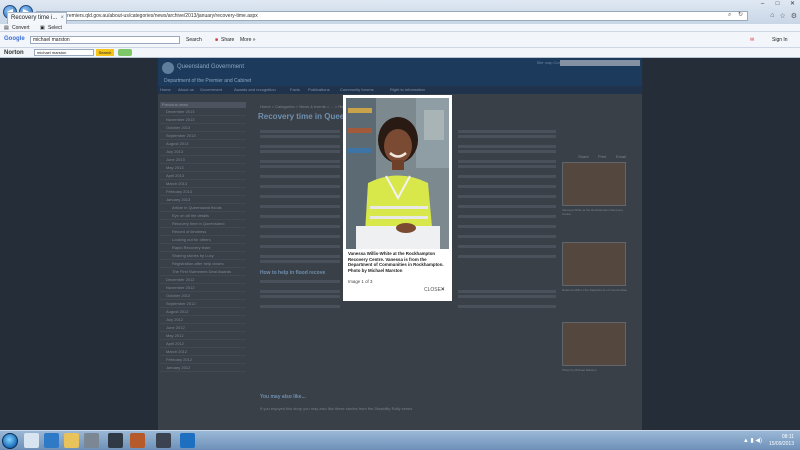 This screenshot has width=800, height=450. I want to click on google-share-button: Share, so click(227, 40).